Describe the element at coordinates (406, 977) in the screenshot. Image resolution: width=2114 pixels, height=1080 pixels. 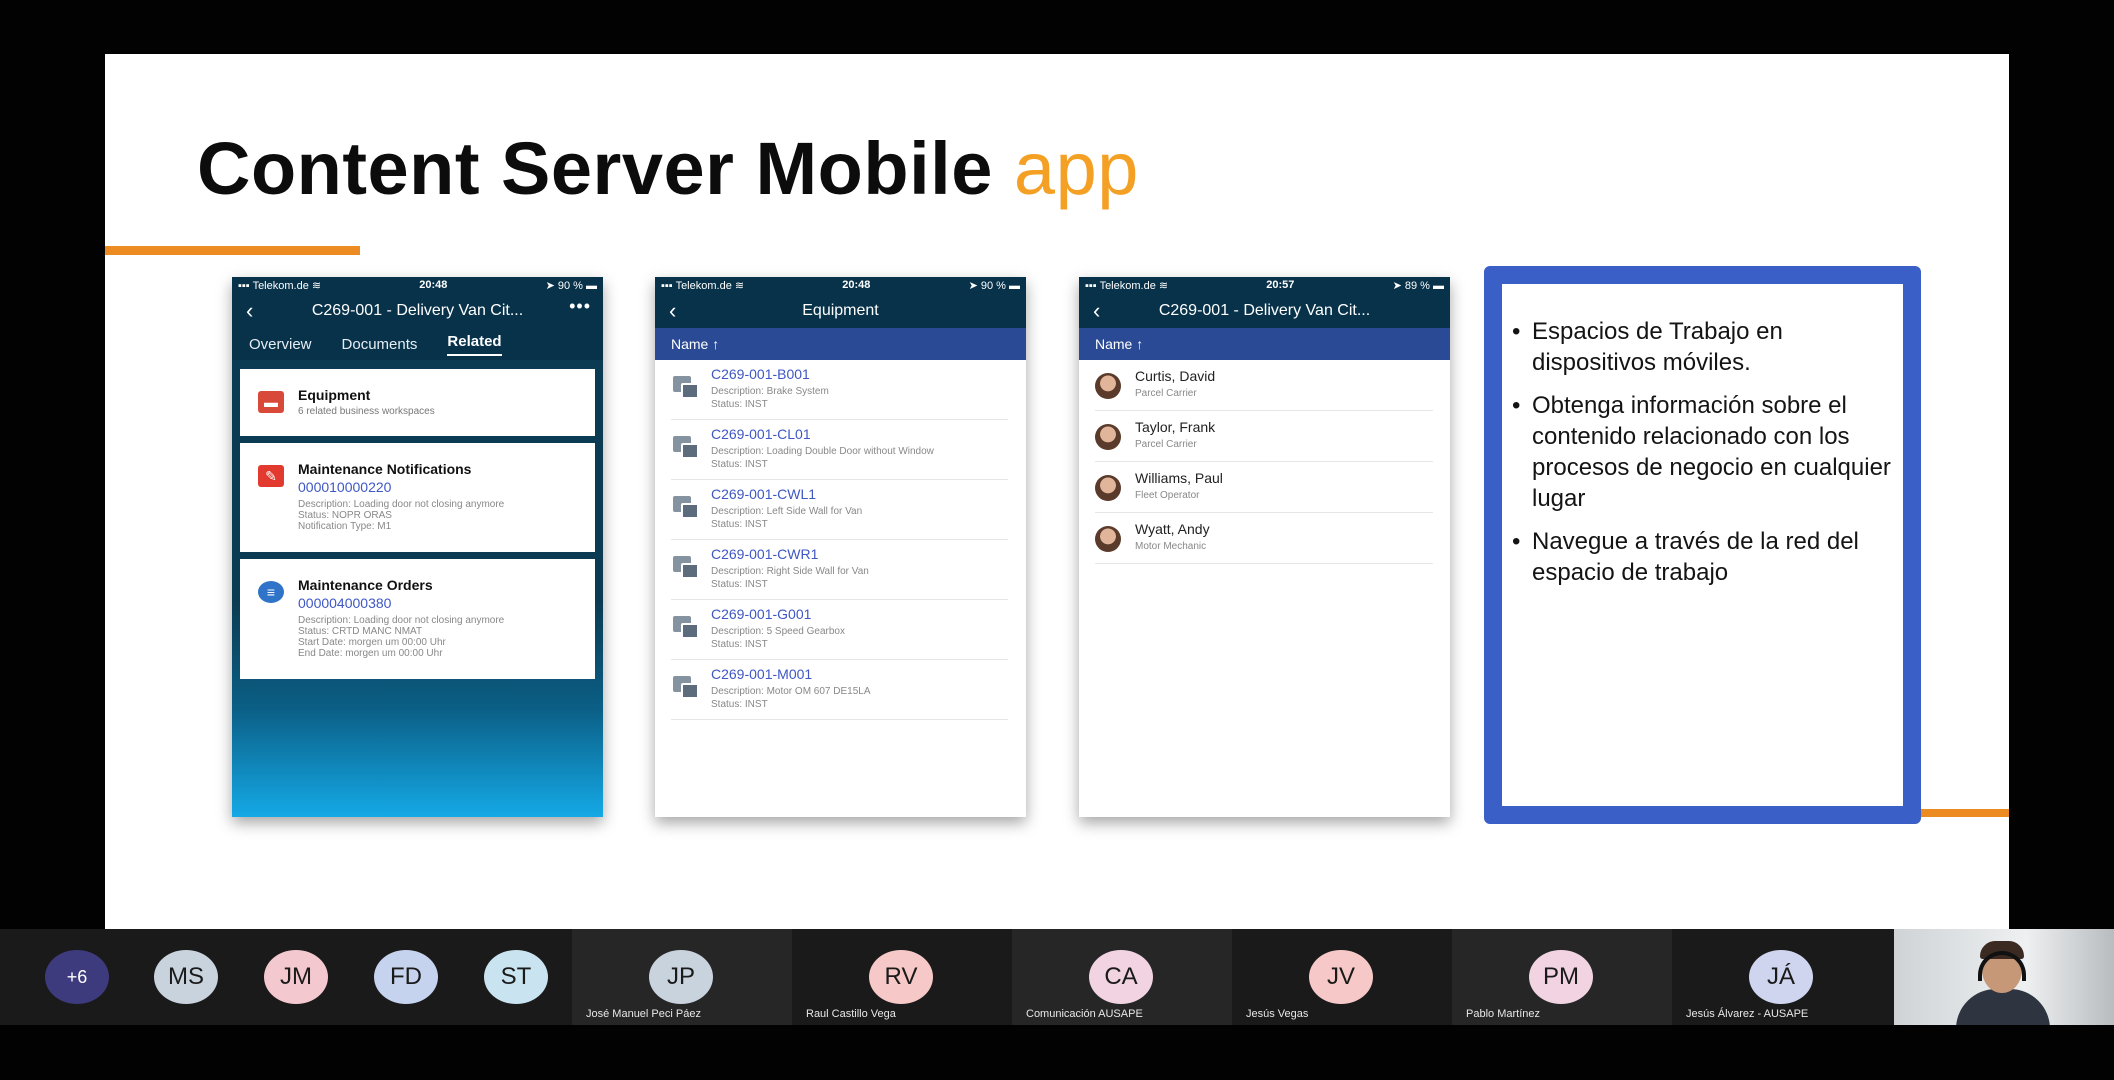
I see `participant-avatar: FD` at that location.